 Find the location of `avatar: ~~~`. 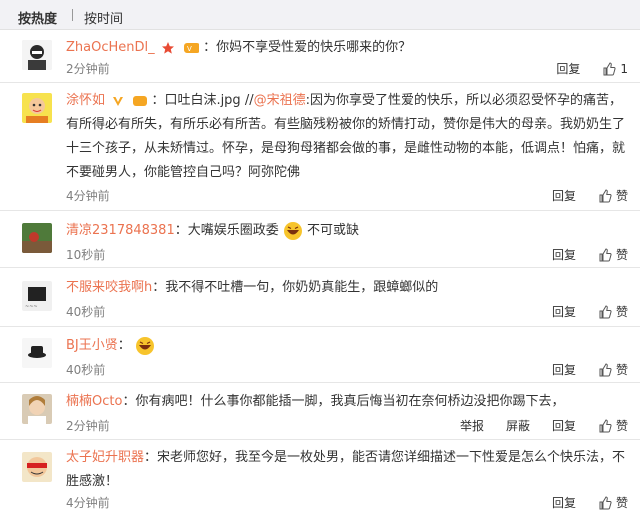

avatar: ~~~ is located at coordinates (37, 296).